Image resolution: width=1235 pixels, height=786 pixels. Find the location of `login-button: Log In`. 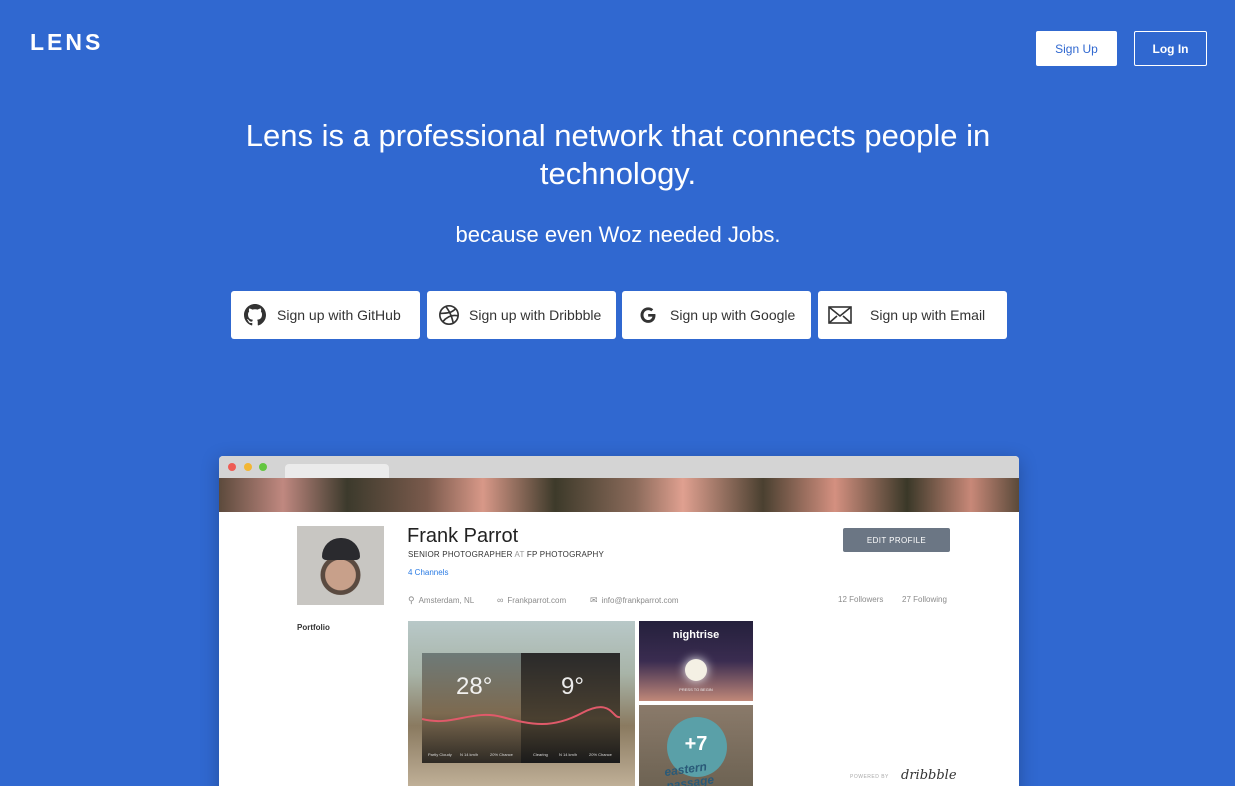

login-button: Log In is located at coordinates (1170, 48).